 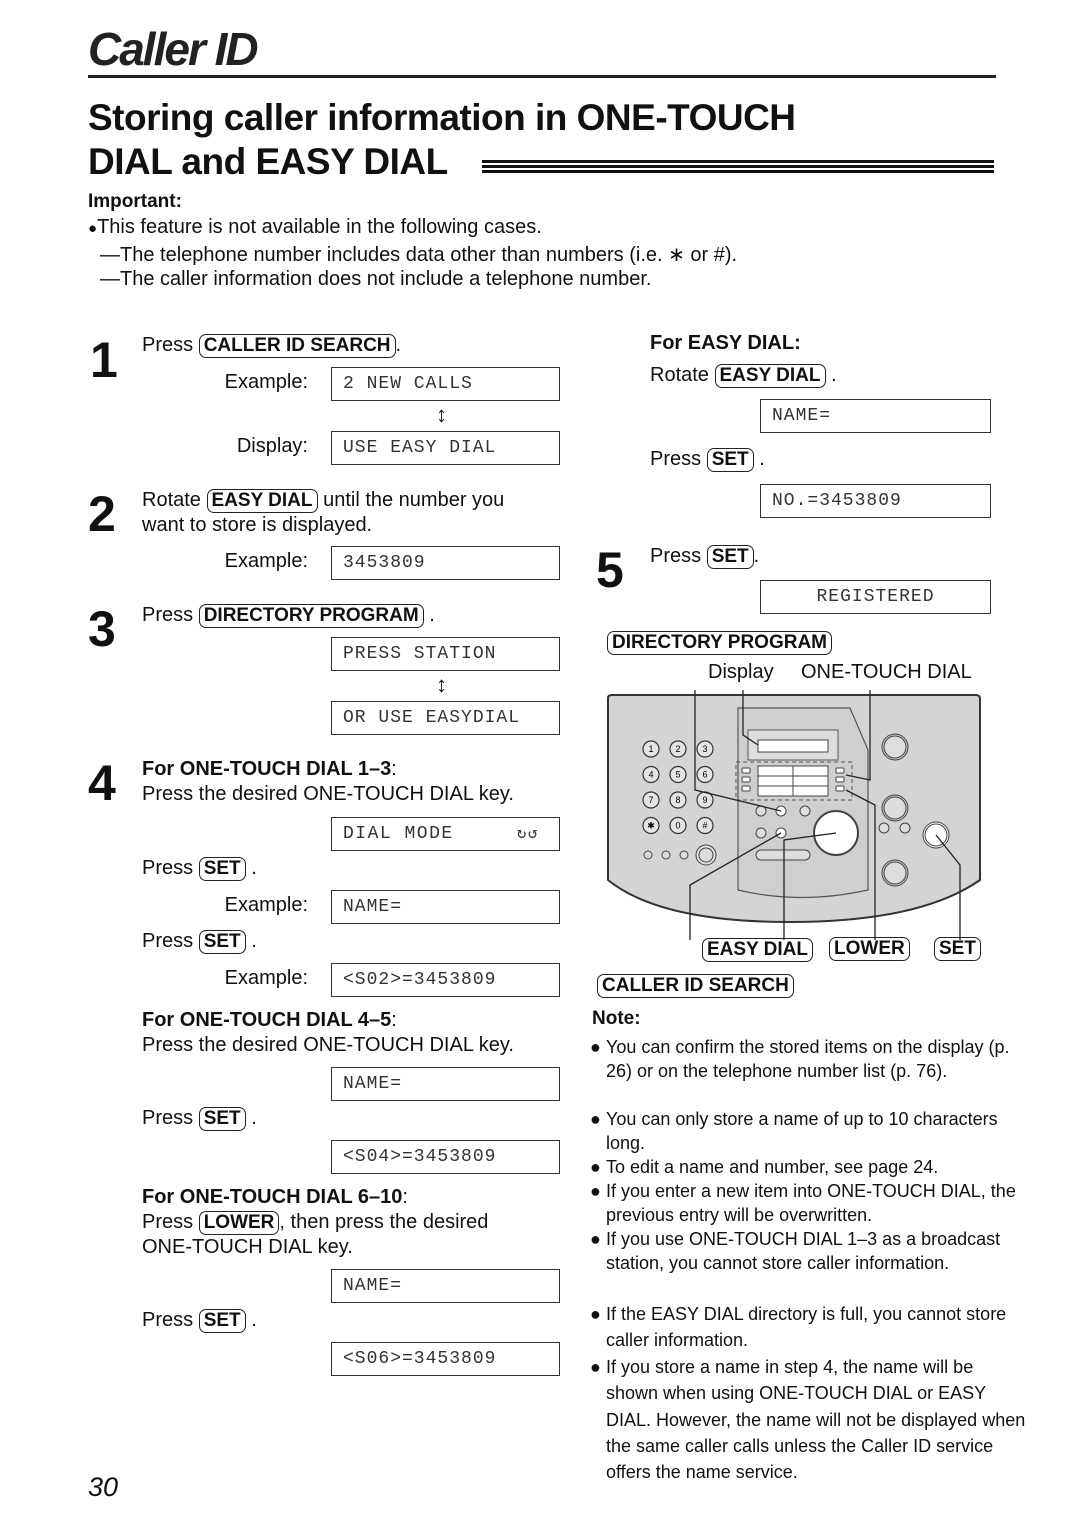 What do you see at coordinates (704, 826) in the screenshot?
I see `keypad-key-label: #` at bounding box center [704, 826].